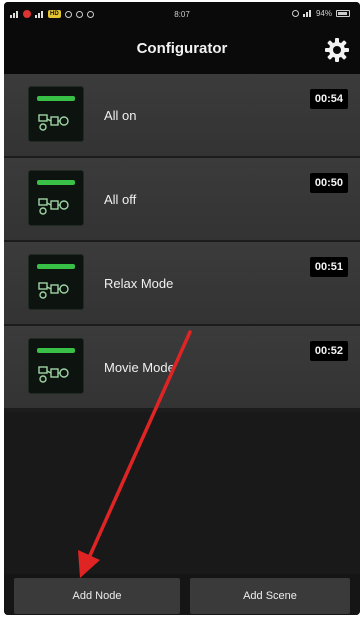 This screenshot has height=617, width=363. I want to click on status-bar: HD 8:07 94%, so click(182, 15).